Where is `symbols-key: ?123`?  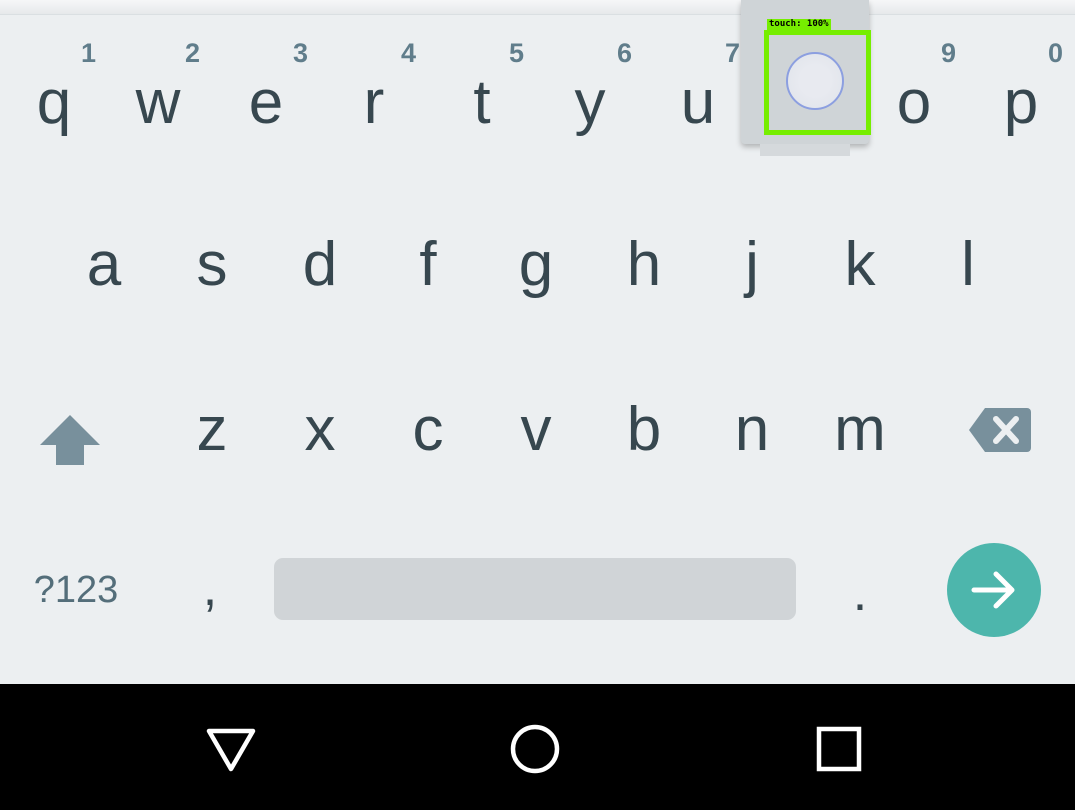 symbols-key: ?123 is located at coordinates (76, 590).